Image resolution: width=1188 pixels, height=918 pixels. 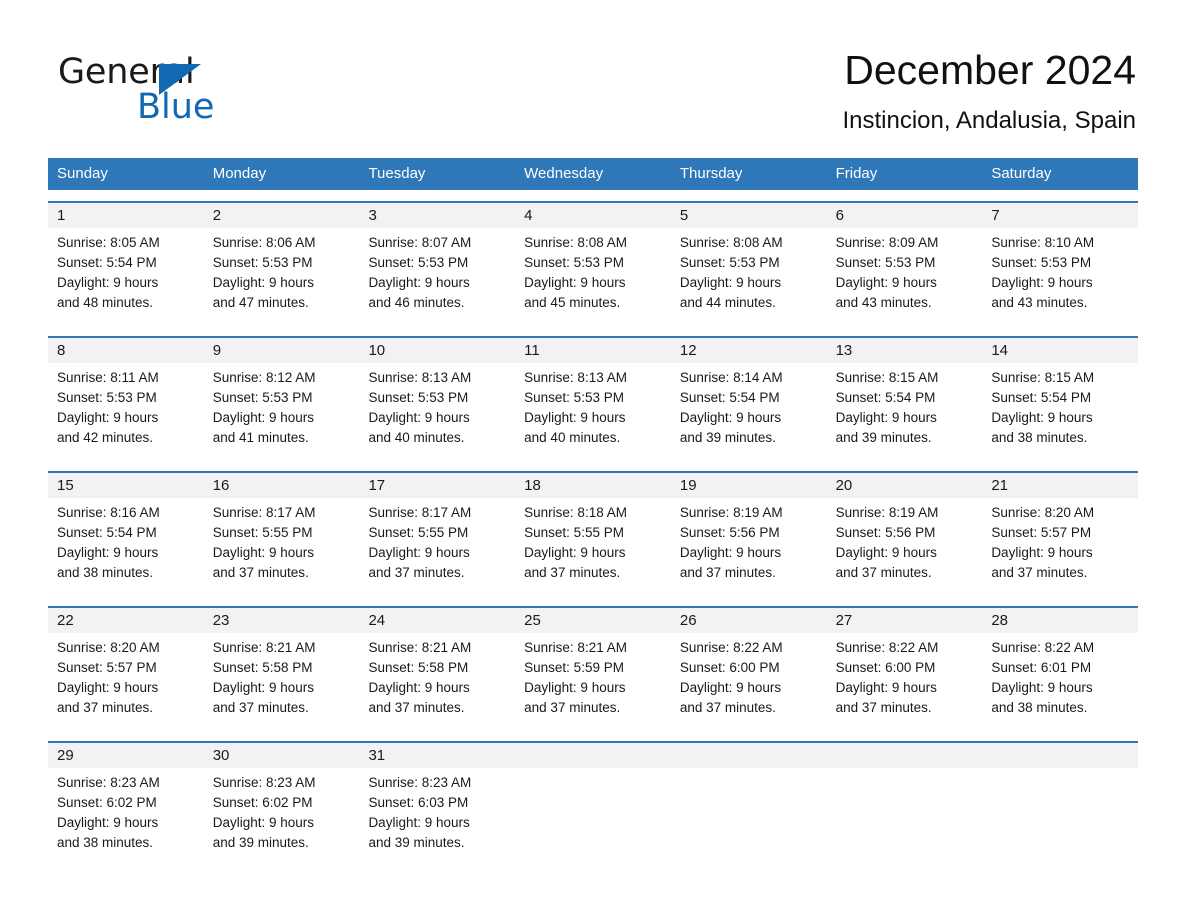 I want to click on day-number: 17, so click(x=437, y=485).